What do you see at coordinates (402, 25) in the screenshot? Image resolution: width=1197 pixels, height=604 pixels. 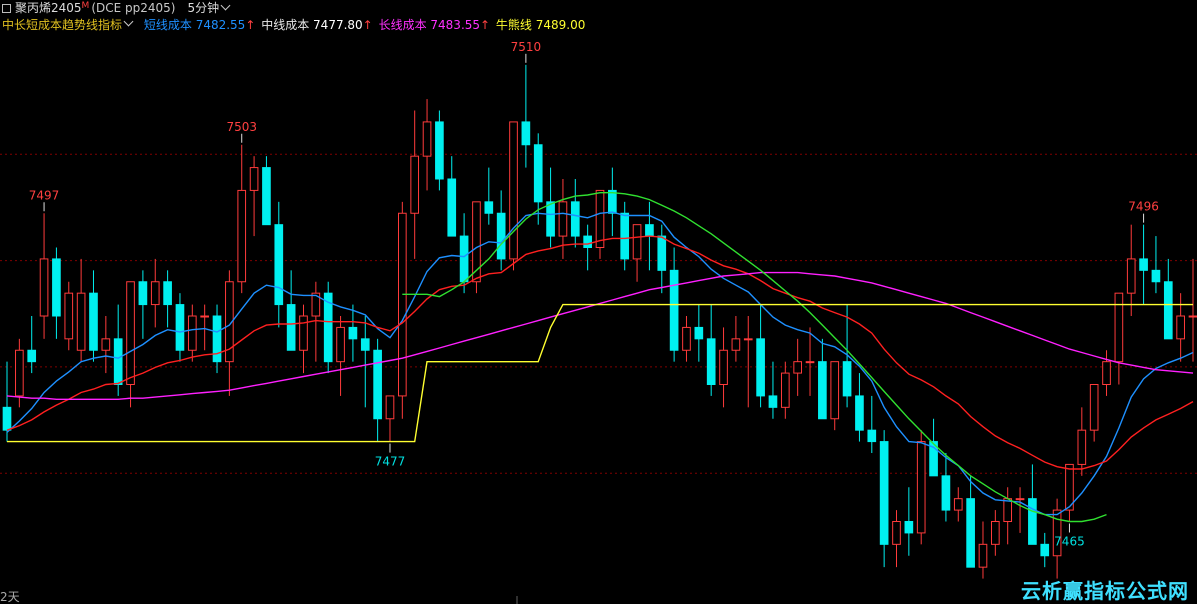 I see `long-cost-label: 长线成本` at bounding box center [402, 25].